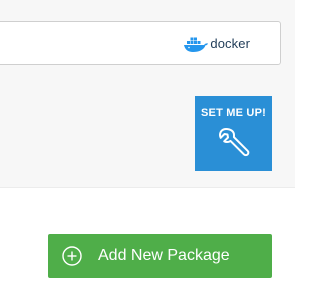 The height and width of the screenshot is (300, 320). I want to click on set-me-up-button: SET ME UP!, so click(233, 133).